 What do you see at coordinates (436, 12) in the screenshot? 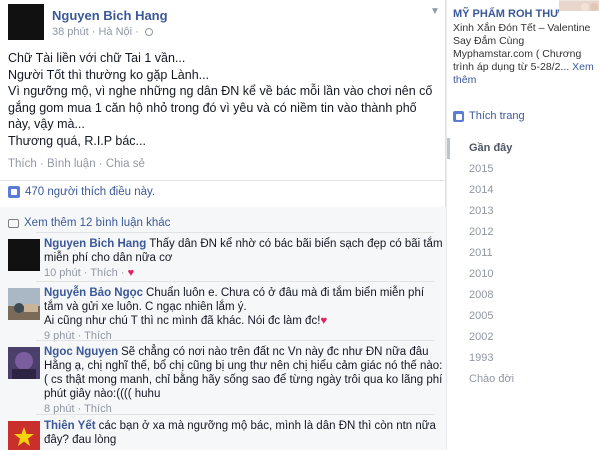
I see `chevron-down-icon: ▼` at bounding box center [436, 12].